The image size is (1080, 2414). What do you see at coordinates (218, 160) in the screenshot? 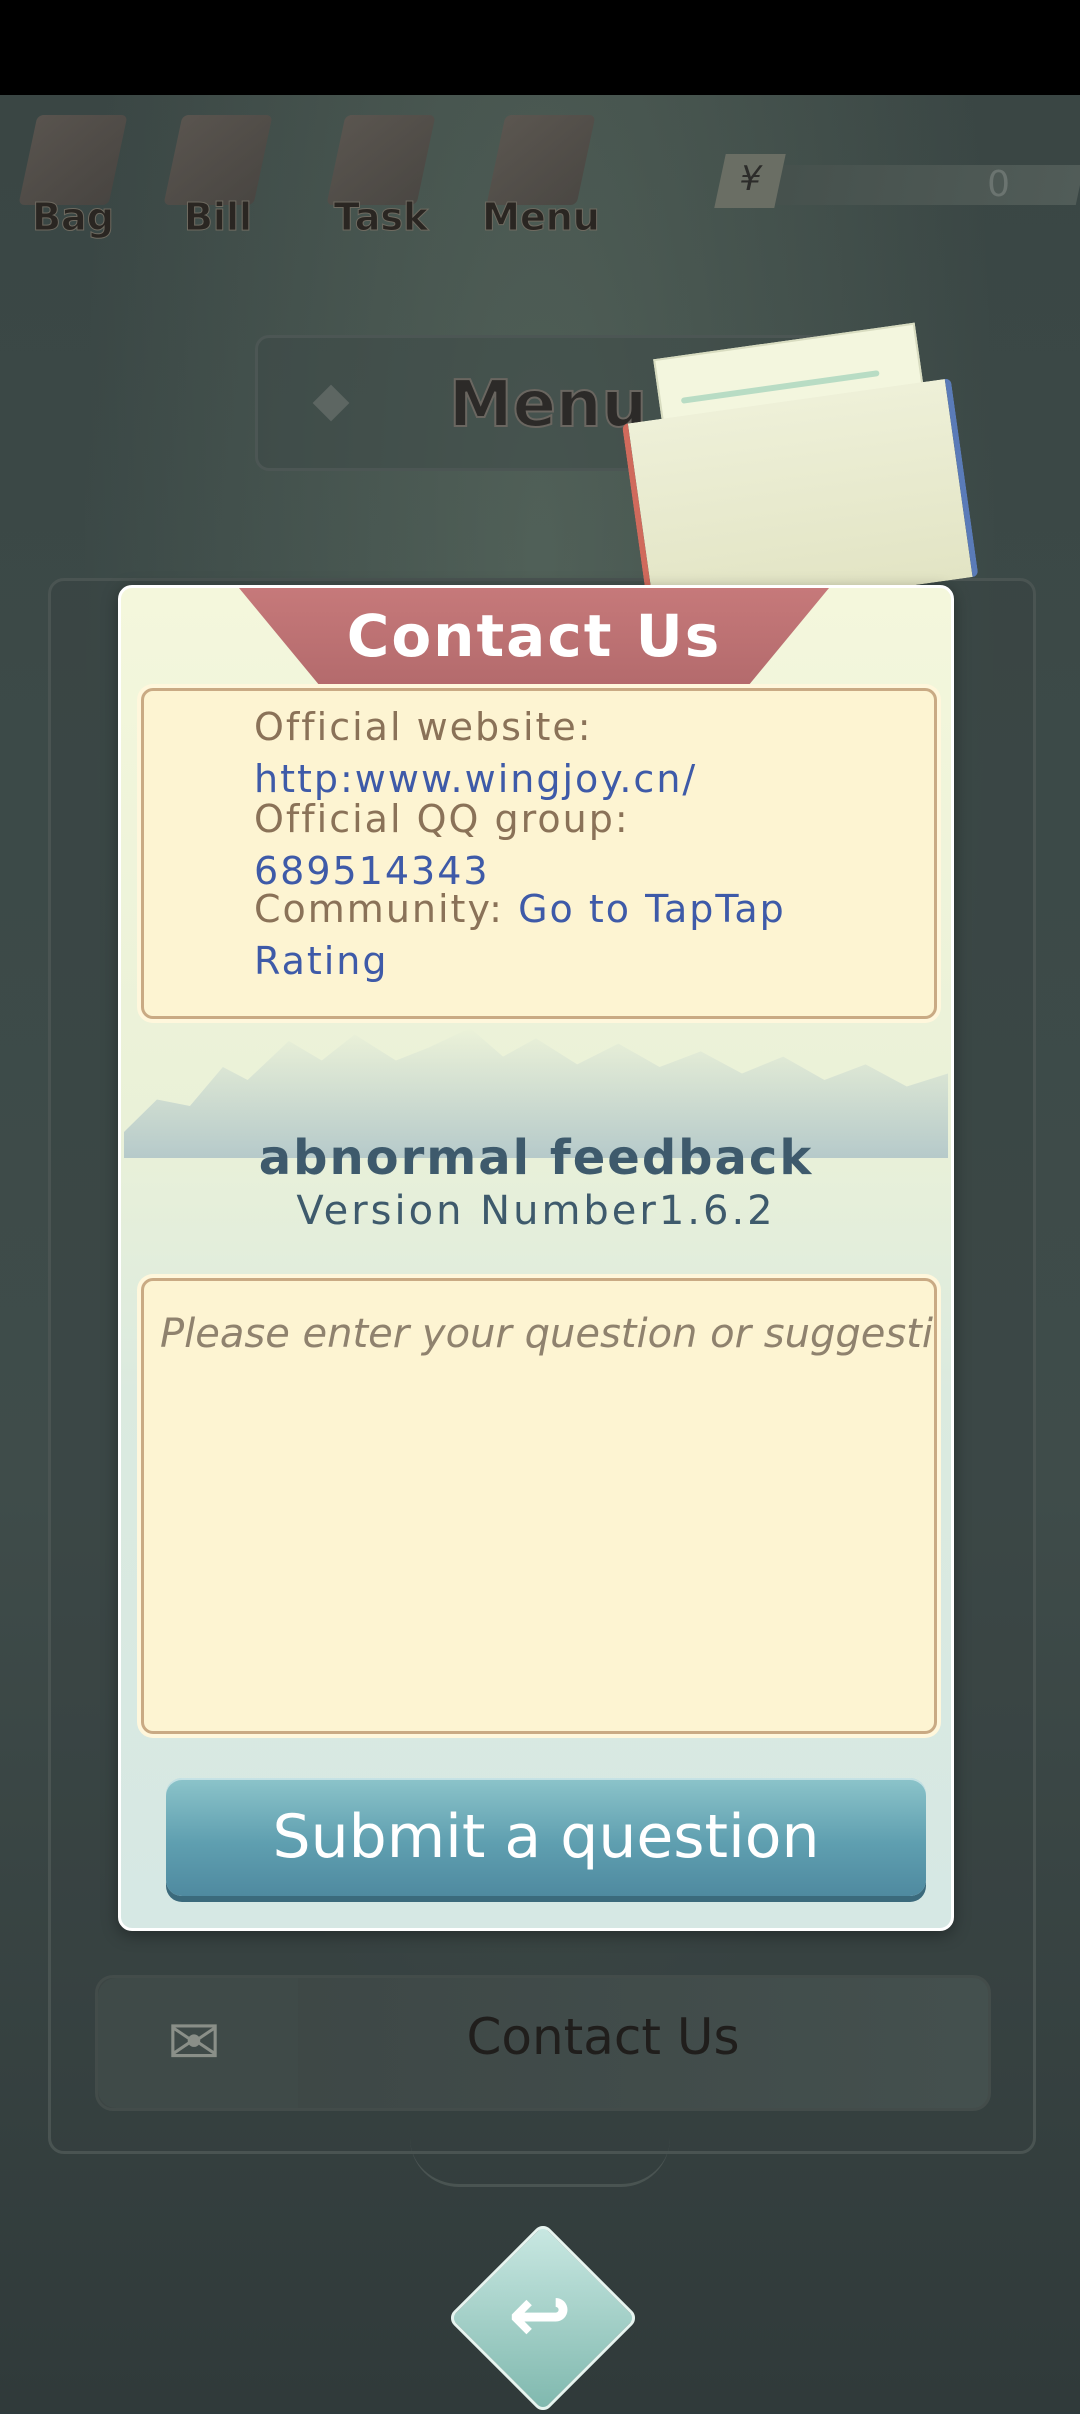
I see `bill-icon` at bounding box center [218, 160].